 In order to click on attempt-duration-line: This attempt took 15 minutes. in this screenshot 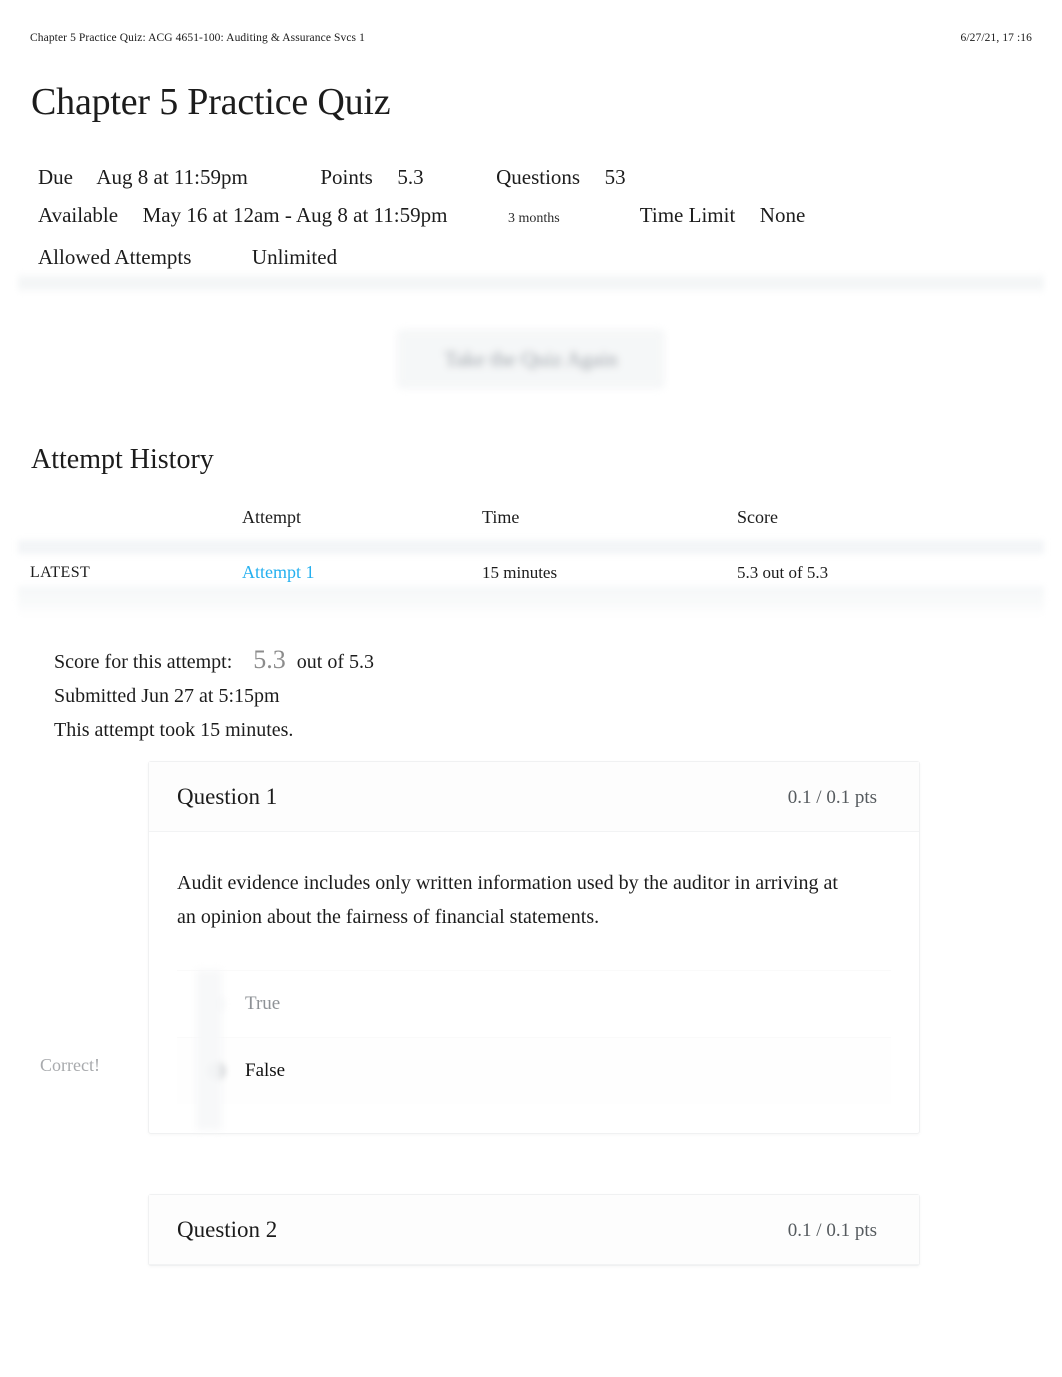, I will do `click(174, 730)`.